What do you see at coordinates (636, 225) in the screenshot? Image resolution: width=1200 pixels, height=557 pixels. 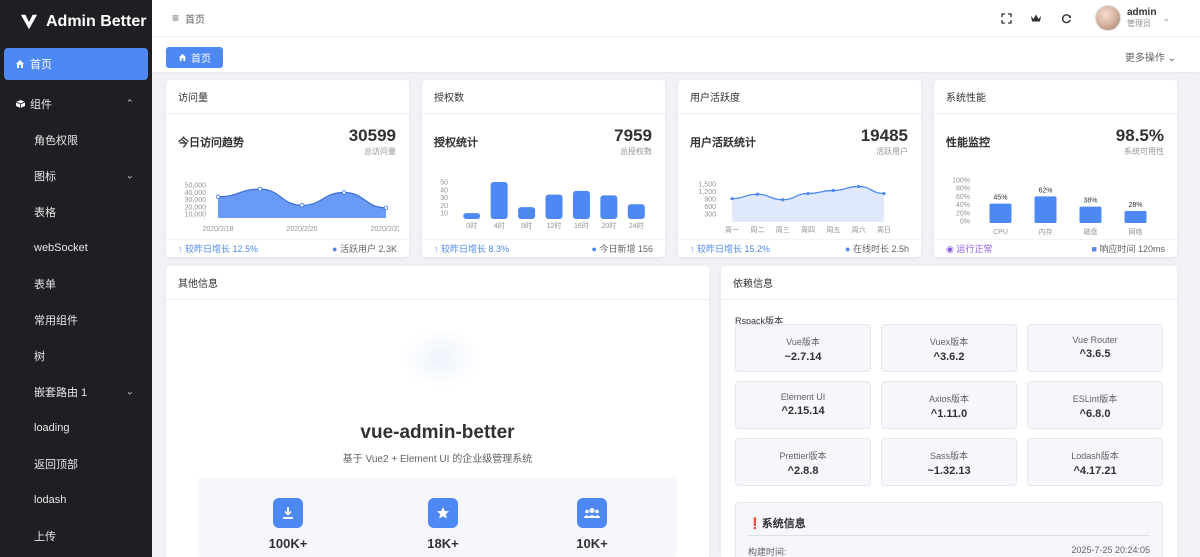 I see `x-tick-label: 24时` at bounding box center [636, 225].